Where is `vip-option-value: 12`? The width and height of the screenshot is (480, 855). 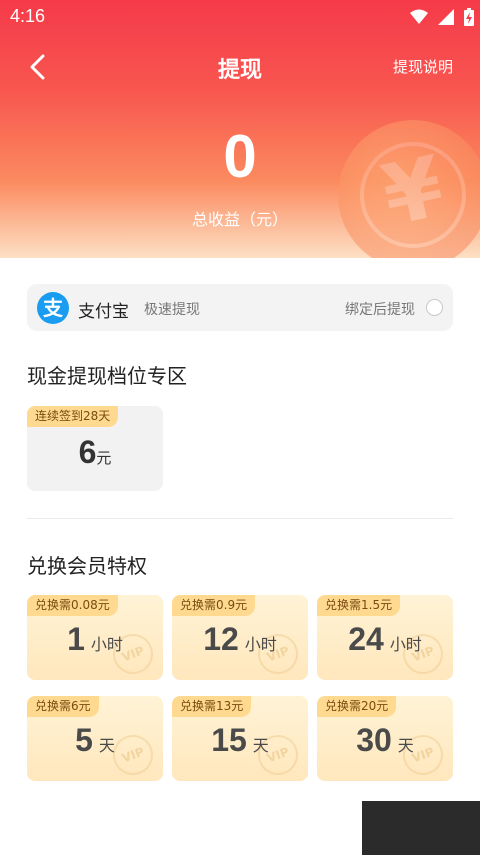
vip-option-value: 12 is located at coordinates (221, 639).